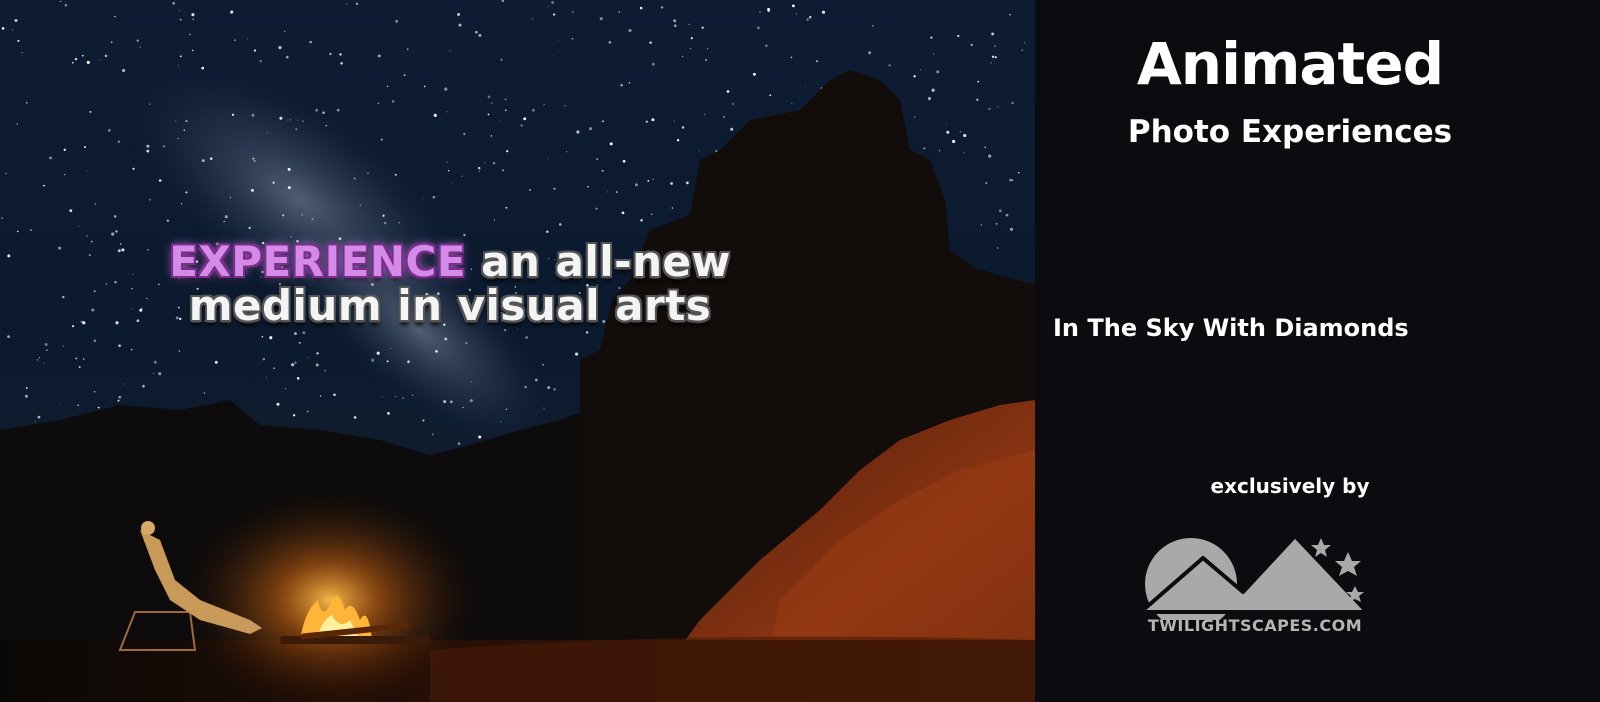 This screenshot has height=702, width=1600. Describe the element at coordinates (450, 261) in the screenshot. I see `hero-line-1: EXPERIENCE an all-new` at that location.